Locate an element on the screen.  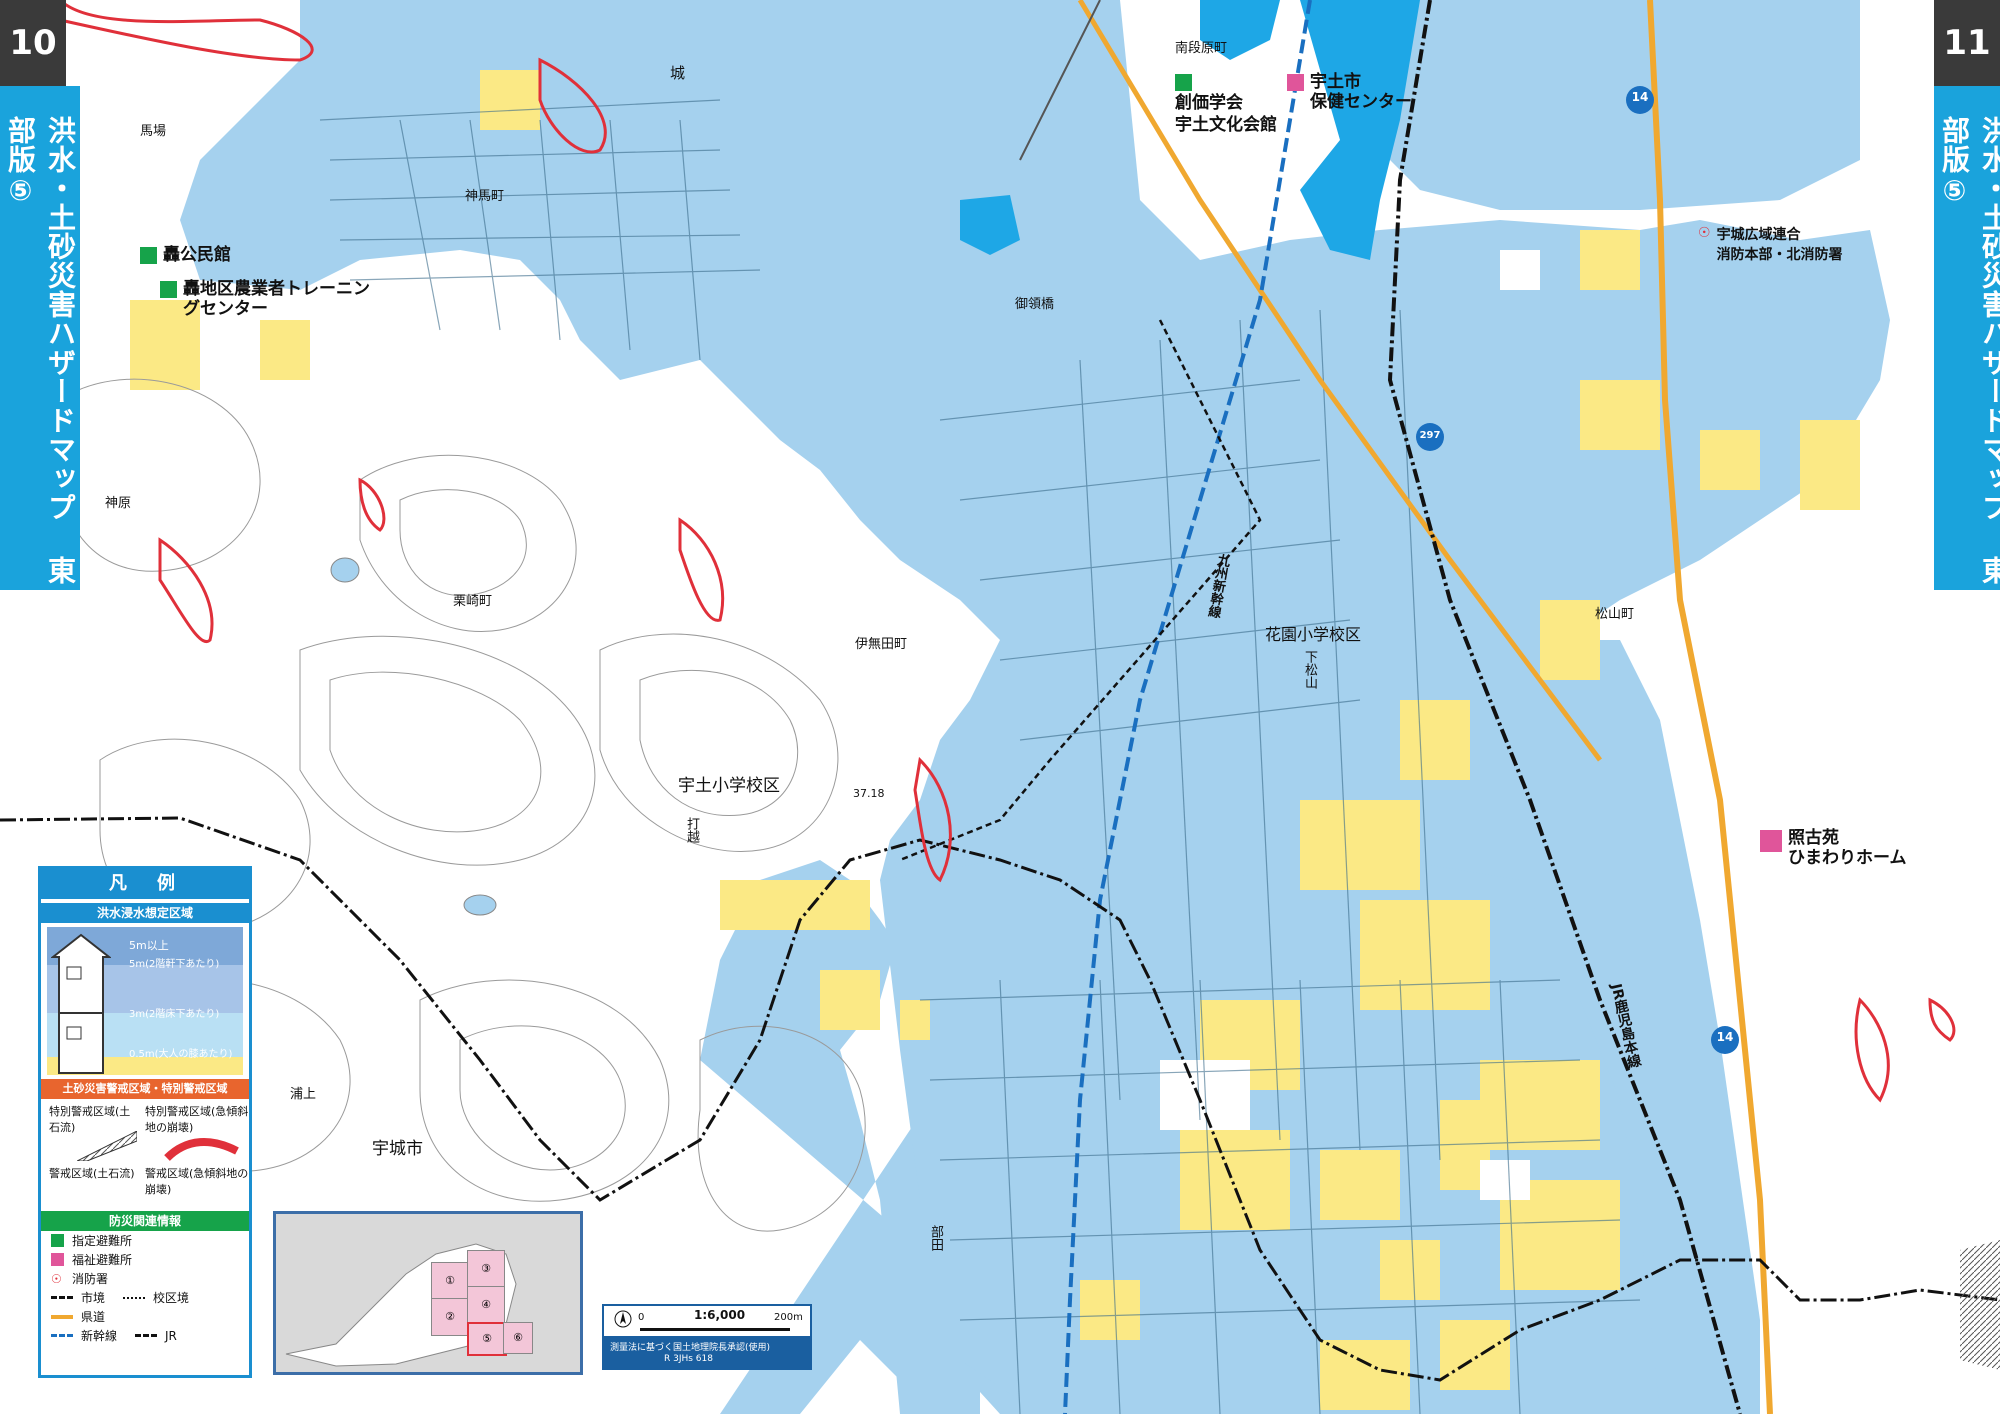
city-border-icon is located at coordinates (62, 1297).